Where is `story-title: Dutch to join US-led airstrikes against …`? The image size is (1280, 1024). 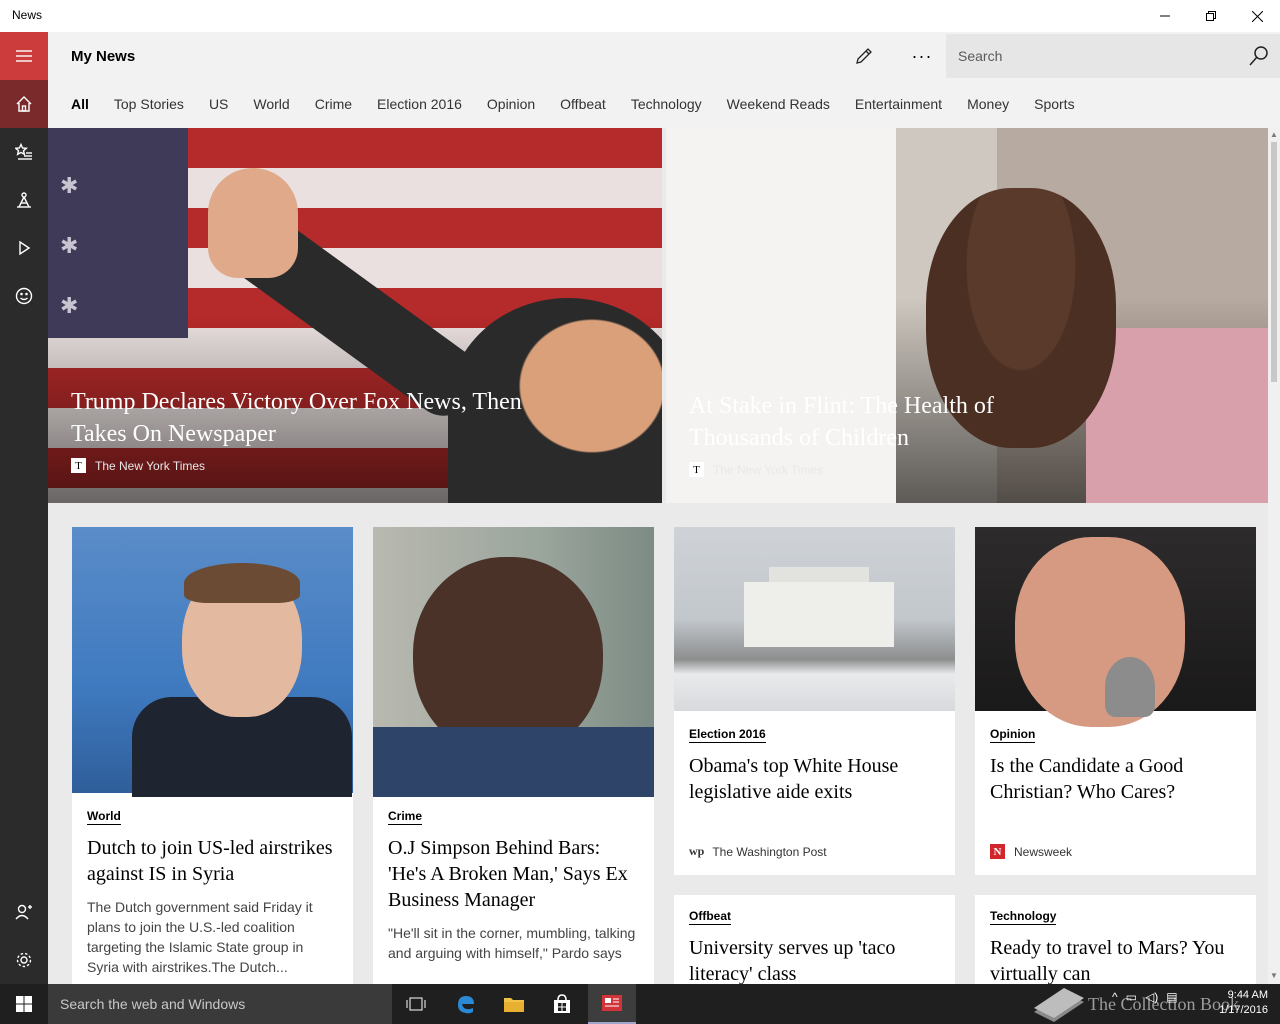
story-title: Dutch to join US-led airstrikes against … is located at coordinates (210, 861).